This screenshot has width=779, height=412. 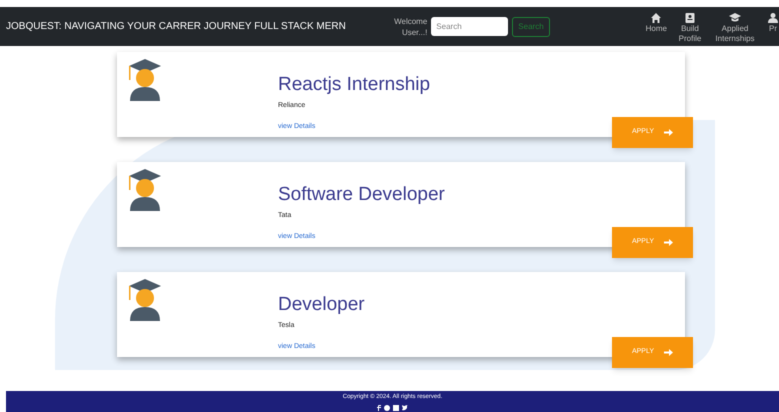 I want to click on site-title: JOBQUEST: NAVIGATING YOUR CARRER JOURNEY FULL STACK MERN, so click(x=176, y=27).